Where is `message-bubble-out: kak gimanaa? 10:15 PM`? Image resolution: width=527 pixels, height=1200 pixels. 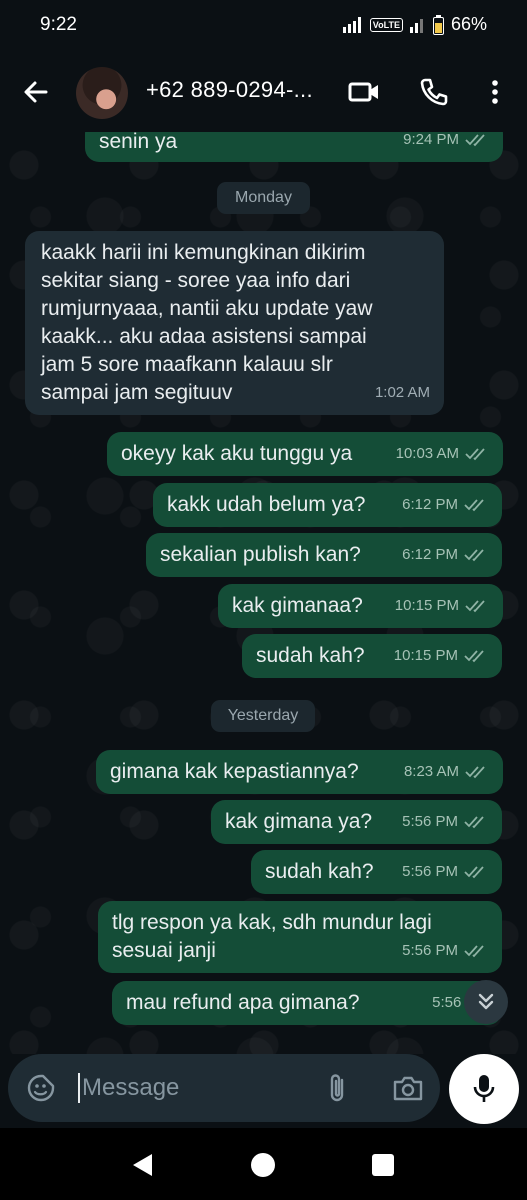 message-bubble-out: kak gimanaa? 10:15 PM is located at coordinates (360, 606).